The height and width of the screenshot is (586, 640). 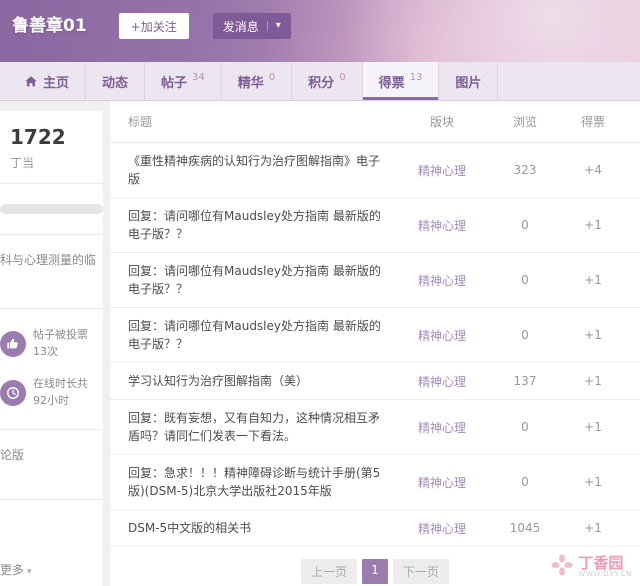 I want to click on votes-stat: 帖子被投票 13次, so click(x=51, y=343).